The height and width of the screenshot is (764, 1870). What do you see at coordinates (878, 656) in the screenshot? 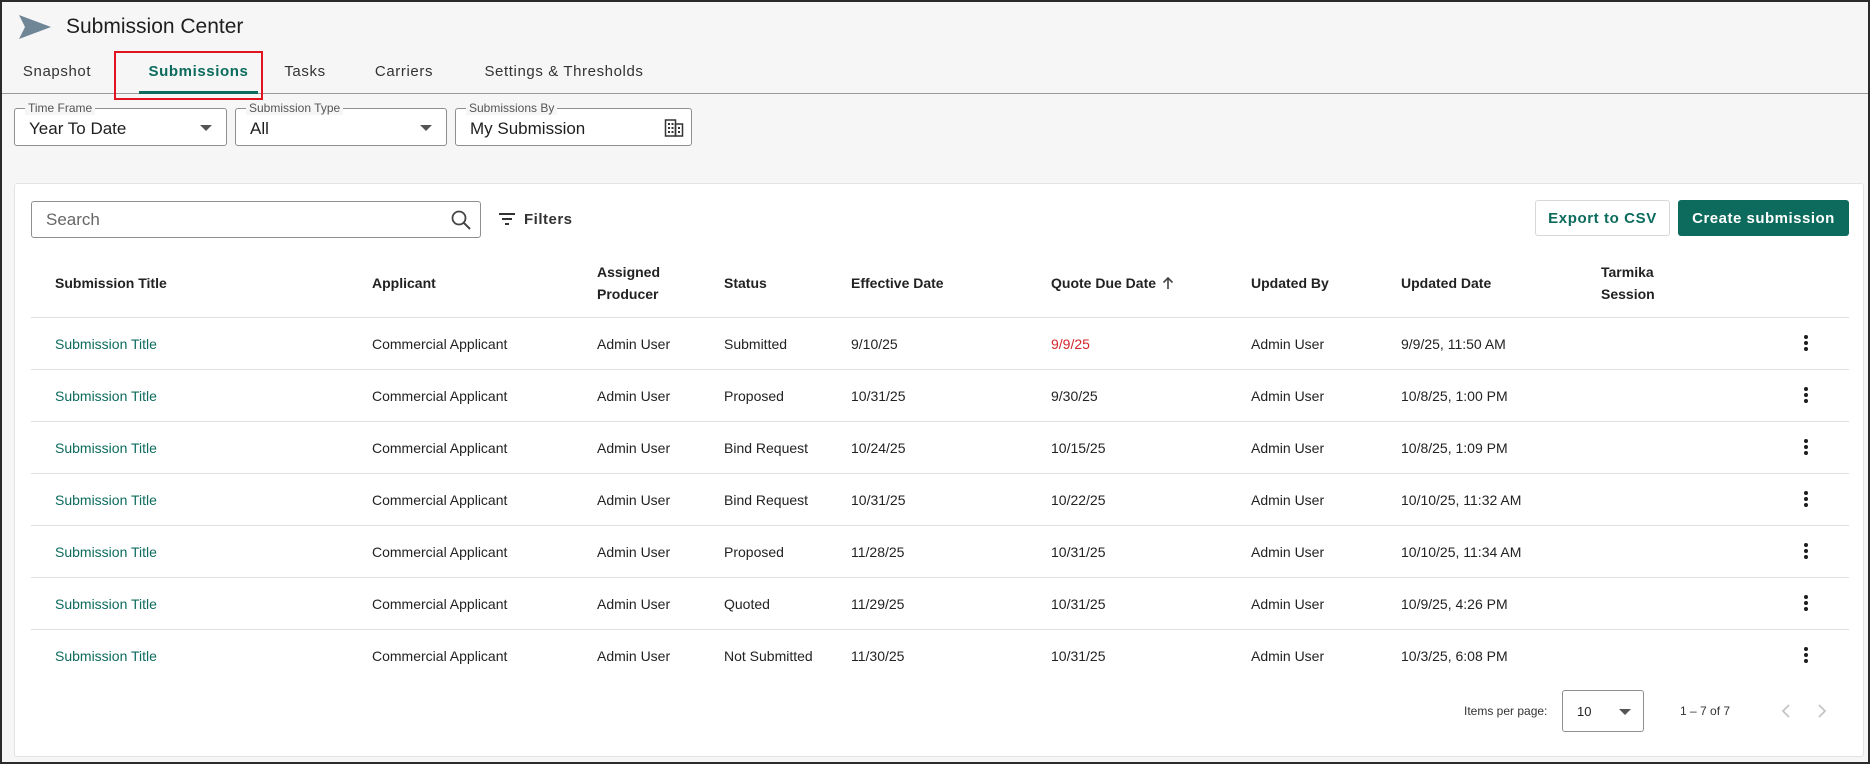
I see `cell-effective-date: 11/30/25` at bounding box center [878, 656].